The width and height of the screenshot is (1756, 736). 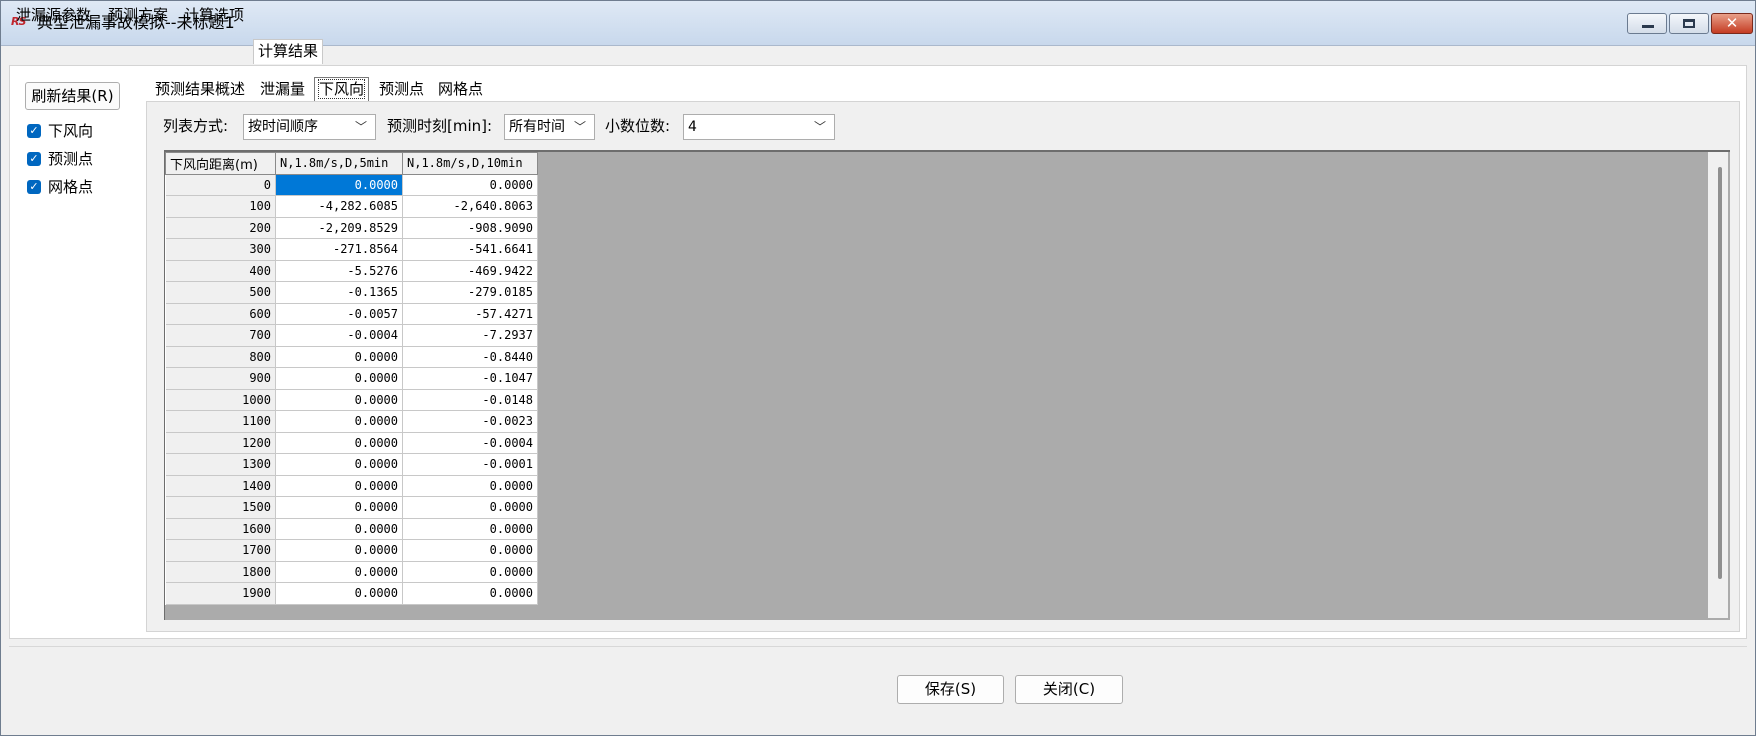 I want to click on table-row: 1400 0.0000 0.0000, so click(x=351, y=486).